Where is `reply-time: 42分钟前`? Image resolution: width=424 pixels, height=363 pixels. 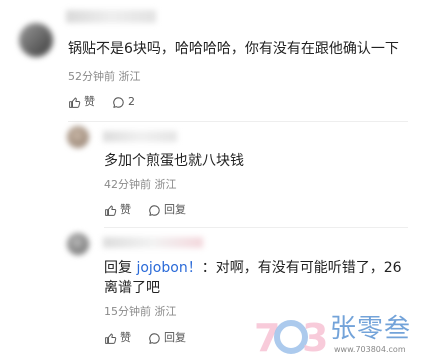
reply-time: 42分钟前 is located at coordinates (127, 184).